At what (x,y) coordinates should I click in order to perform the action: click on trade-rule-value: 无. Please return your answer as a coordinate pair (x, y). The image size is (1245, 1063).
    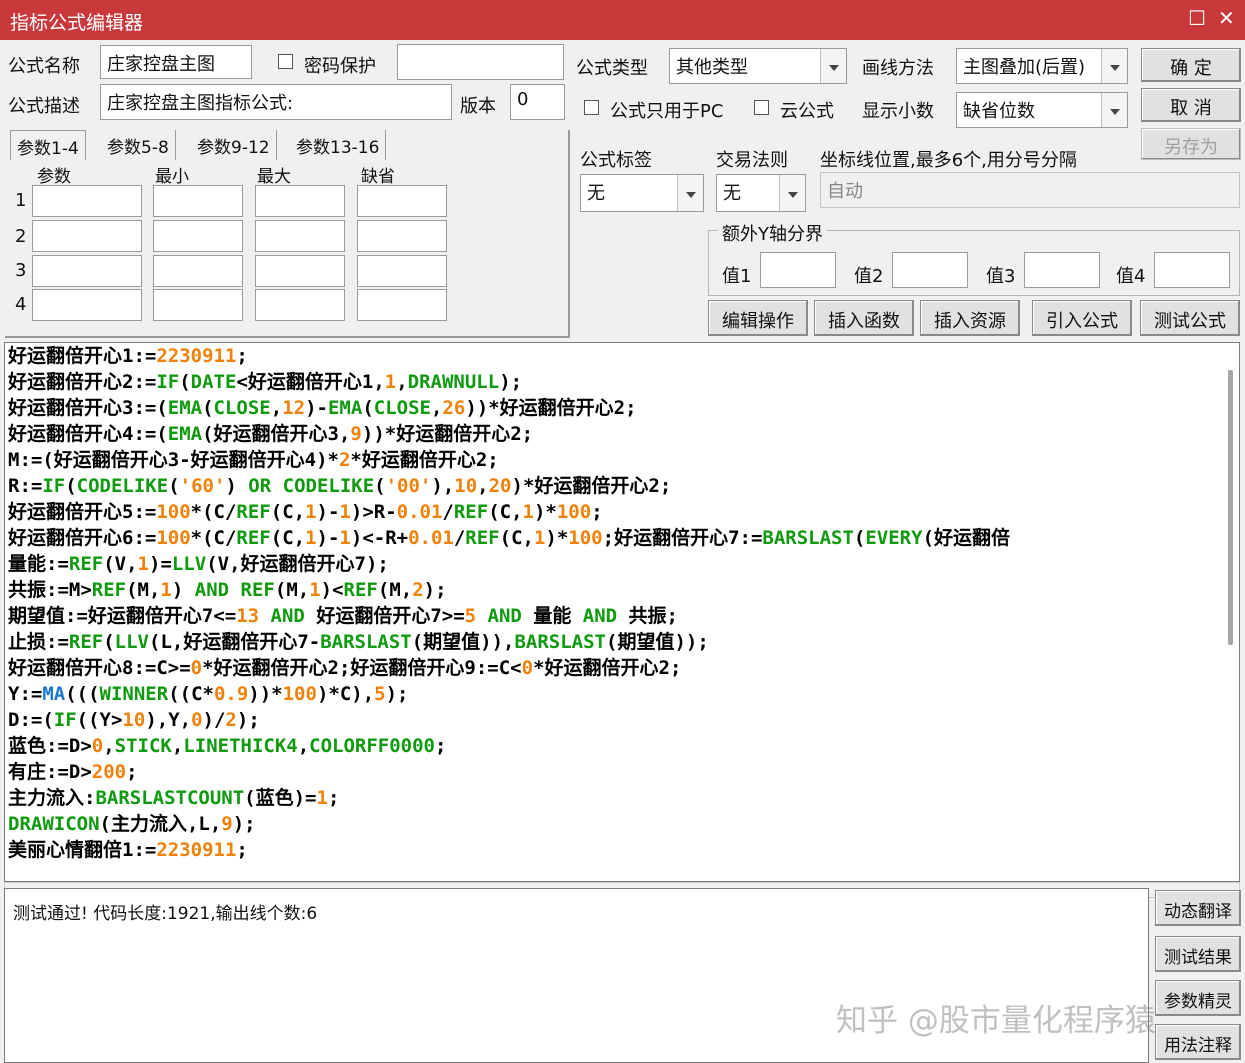
    Looking at the image, I should click on (732, 193).